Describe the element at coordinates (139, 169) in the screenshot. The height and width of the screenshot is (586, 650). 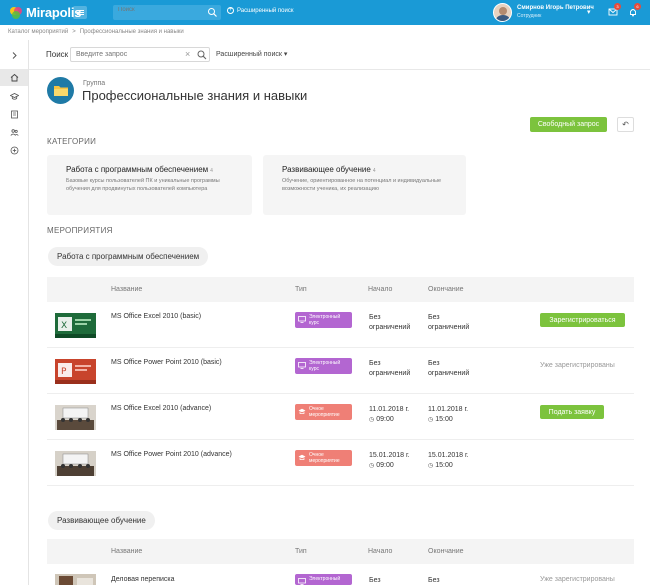
I see `category-title: Работа с программным обеспечением 4` at that location.